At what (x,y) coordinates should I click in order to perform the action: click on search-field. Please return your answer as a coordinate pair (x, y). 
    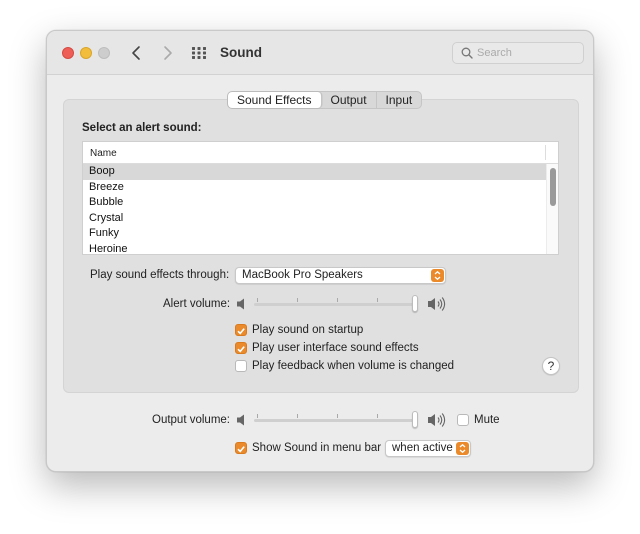
    Looking at the image, I should click on (518, 53).